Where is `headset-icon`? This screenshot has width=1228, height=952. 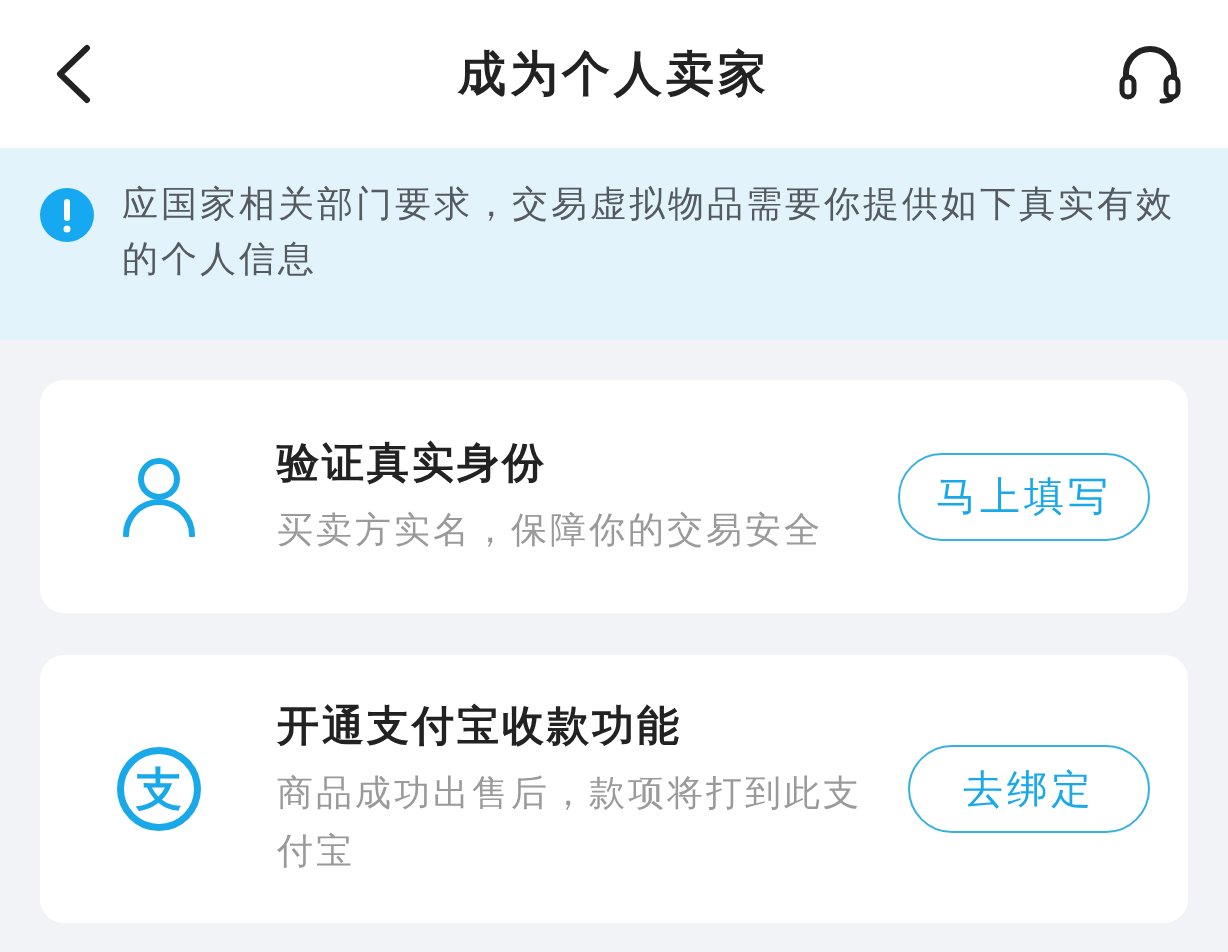 headset-icon is located at coordinates (1150, 74).